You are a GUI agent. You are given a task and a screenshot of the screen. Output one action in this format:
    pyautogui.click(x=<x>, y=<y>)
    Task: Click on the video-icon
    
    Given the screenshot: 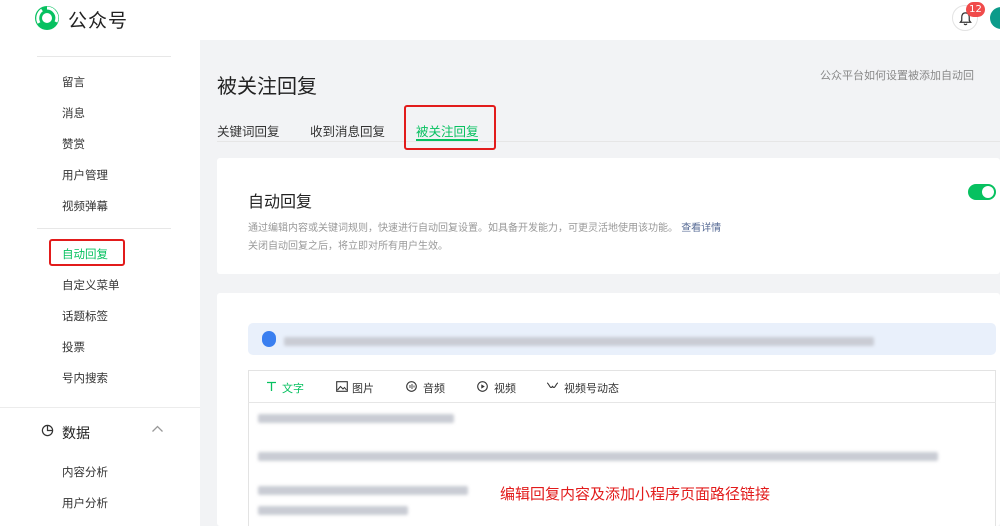 What is the action you would take?
    pyautogui.click(x=482, y=386)
    